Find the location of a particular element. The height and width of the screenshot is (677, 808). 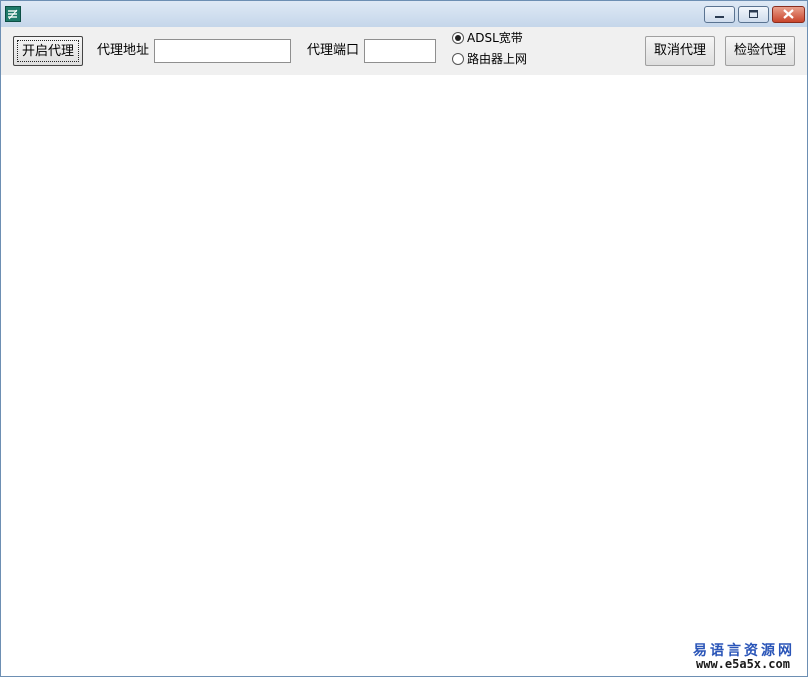

easy-language-app-icon is located at coordinates (13, 14).